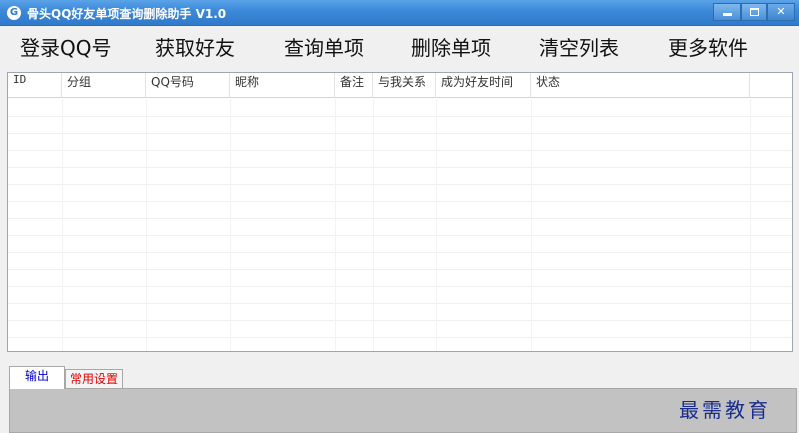 Image resolution: width=799 pixels, height=433 pixels. Describe the element at coordinates (771, 85) in the screenshot. I see `column-header-filler` at that location.